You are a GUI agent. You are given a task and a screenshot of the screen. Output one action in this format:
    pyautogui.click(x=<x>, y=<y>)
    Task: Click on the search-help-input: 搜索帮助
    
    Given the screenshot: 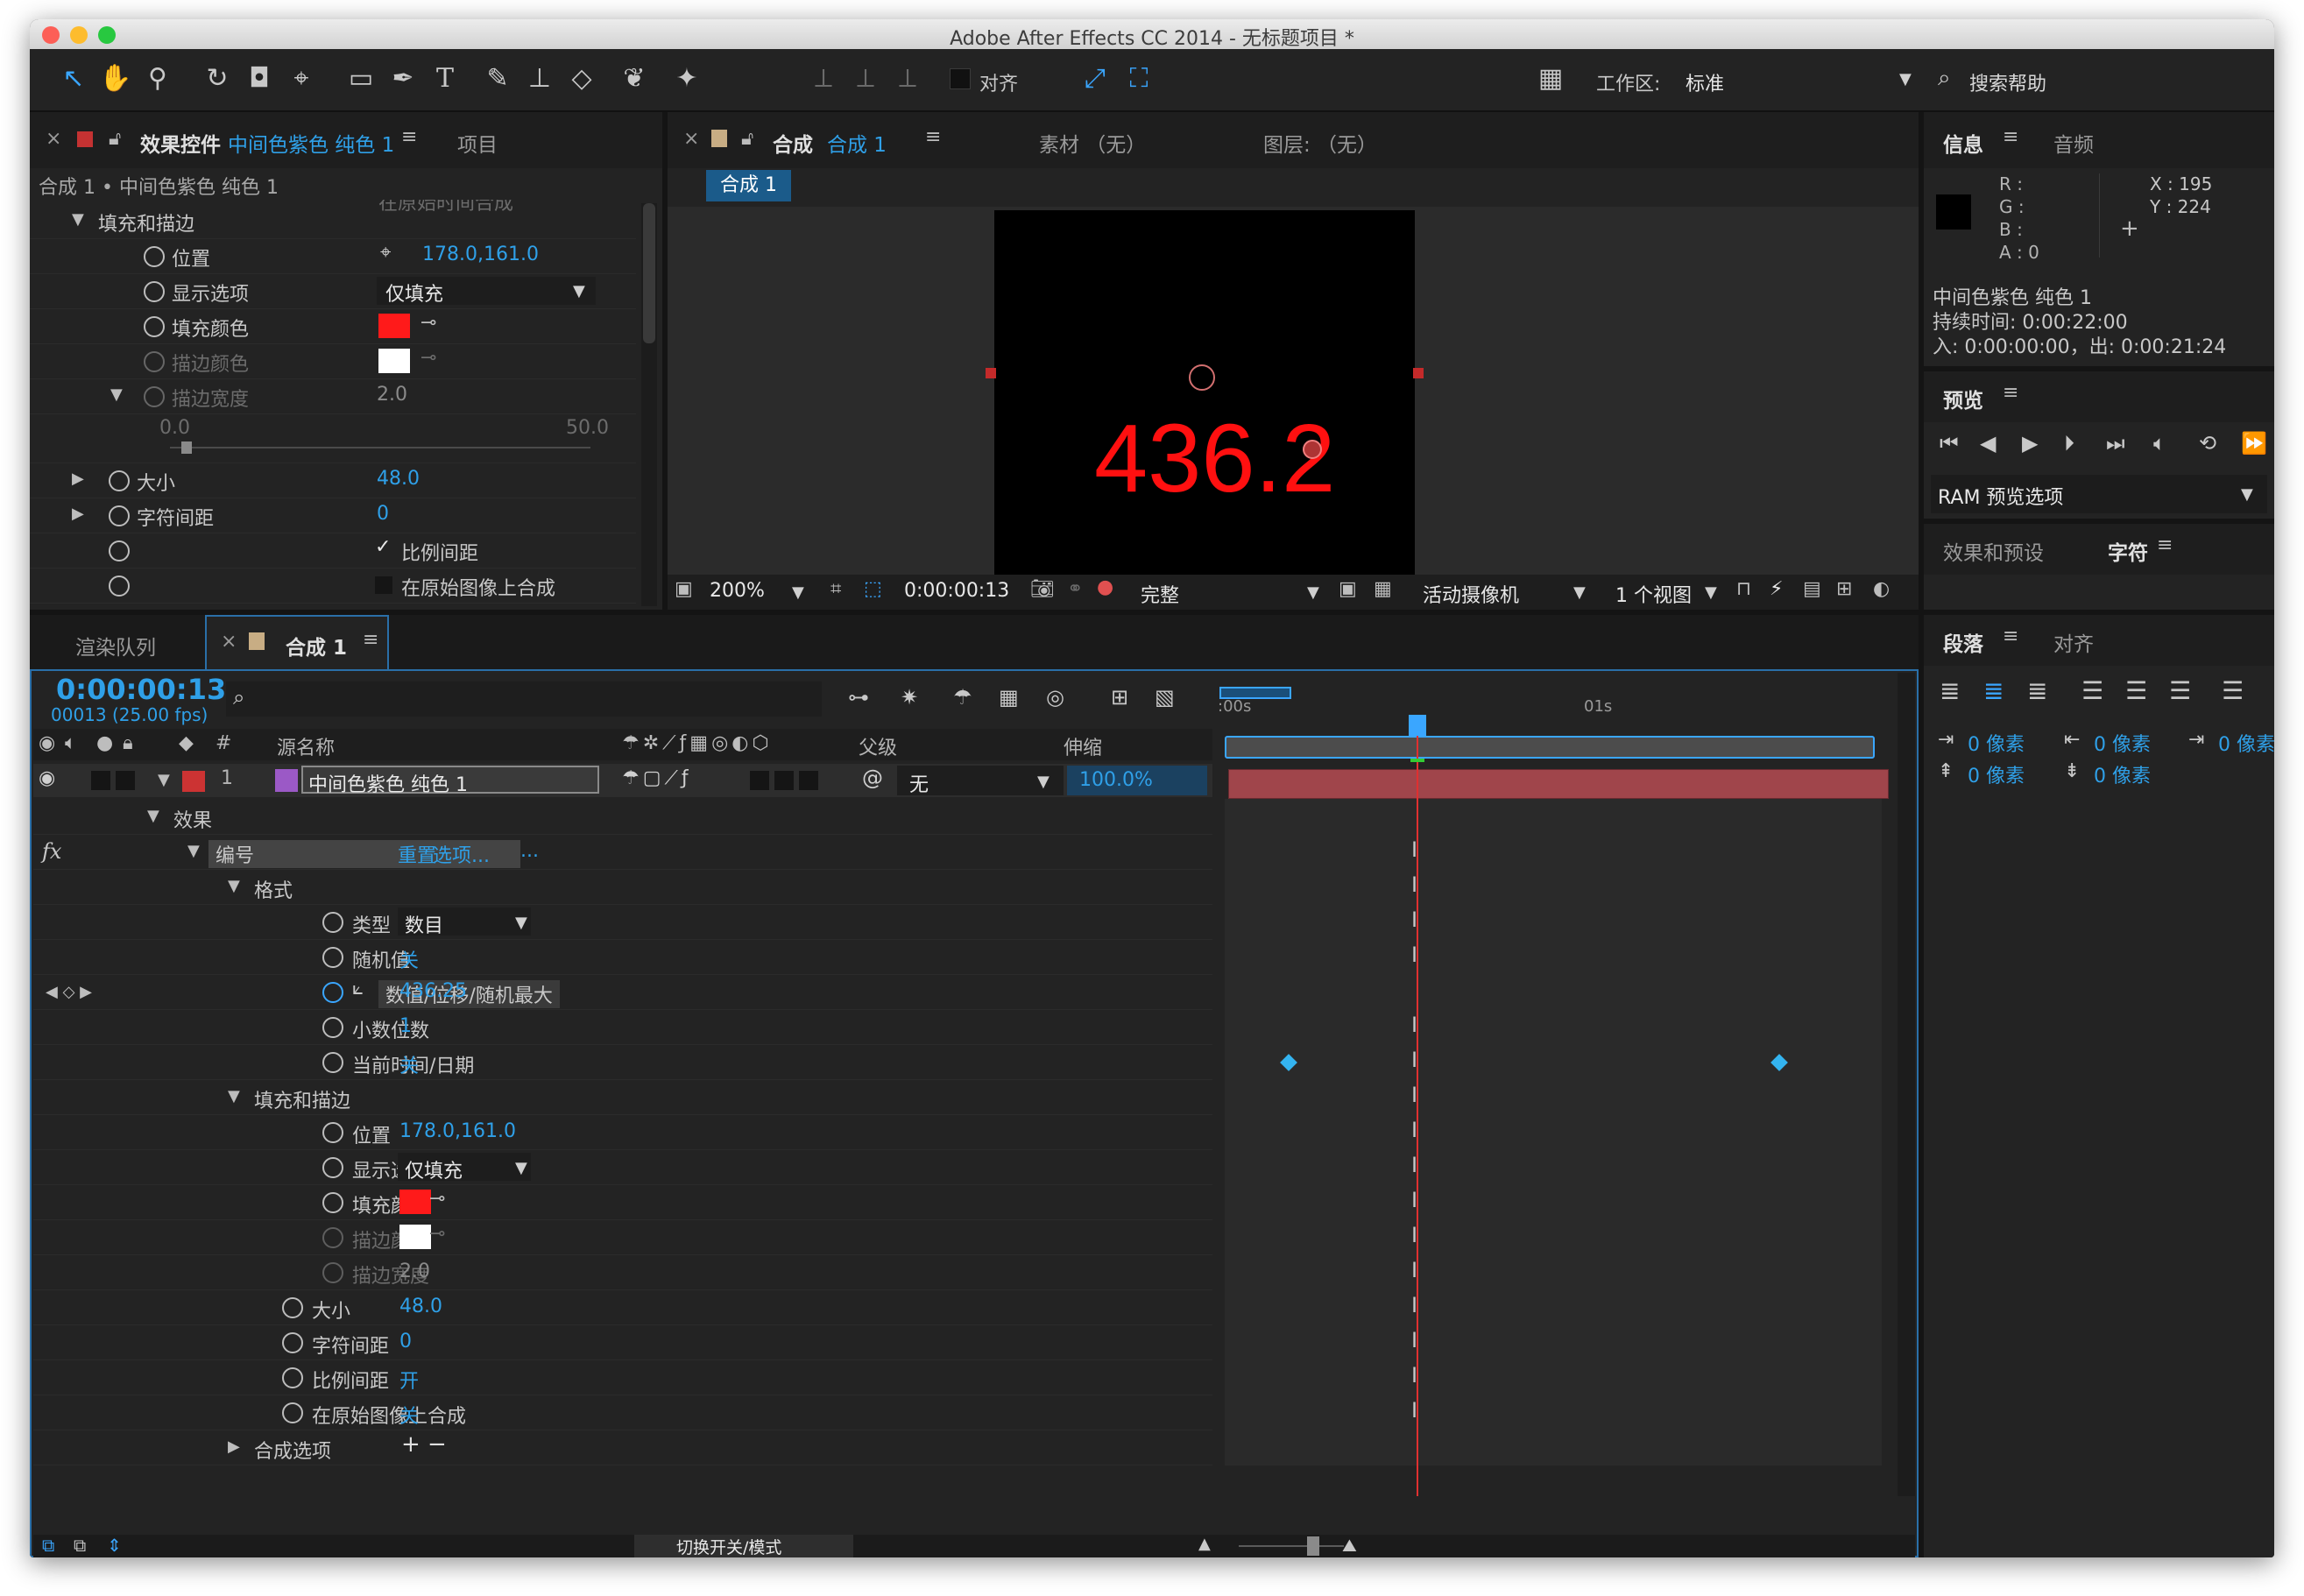 What is the action you would take?
    pyautogui.click(x=2007, y=82)
    